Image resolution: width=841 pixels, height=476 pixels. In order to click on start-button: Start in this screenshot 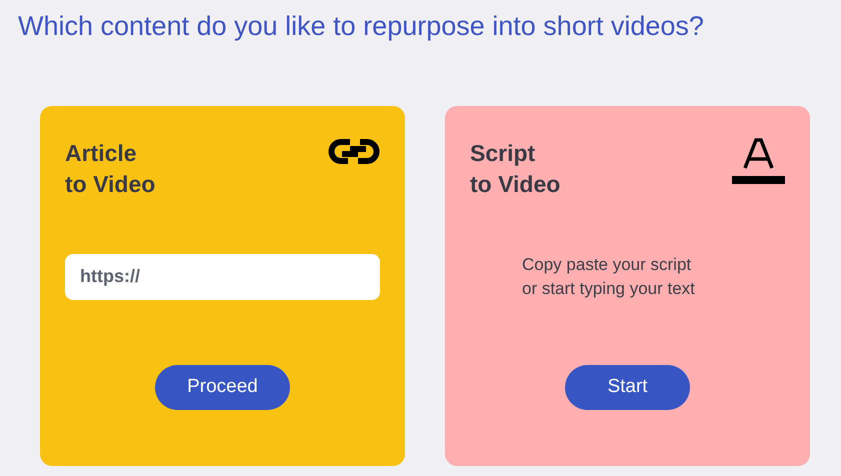, I will do `click(627, 387)`.